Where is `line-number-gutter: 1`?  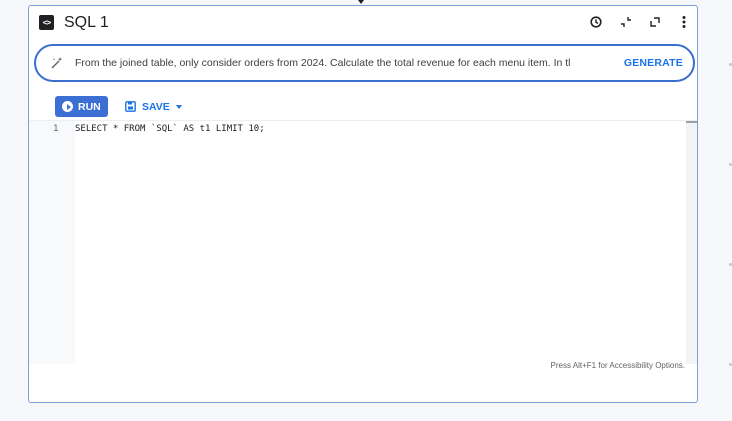 line-number-gutter: 1 is located at coordinates (52, 242).